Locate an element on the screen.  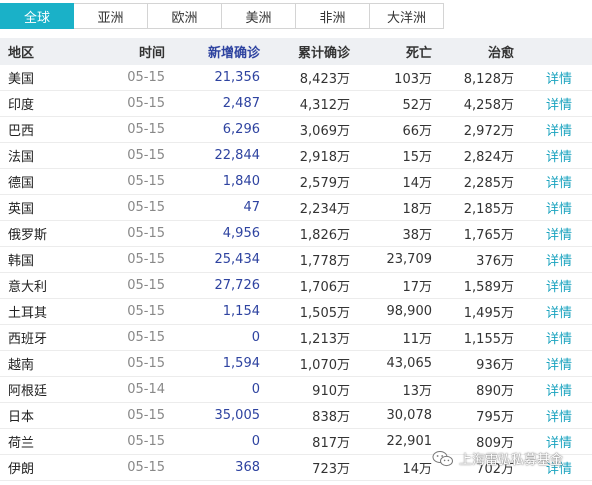
tab-global: 全球 is located at coordinates (37, 16).